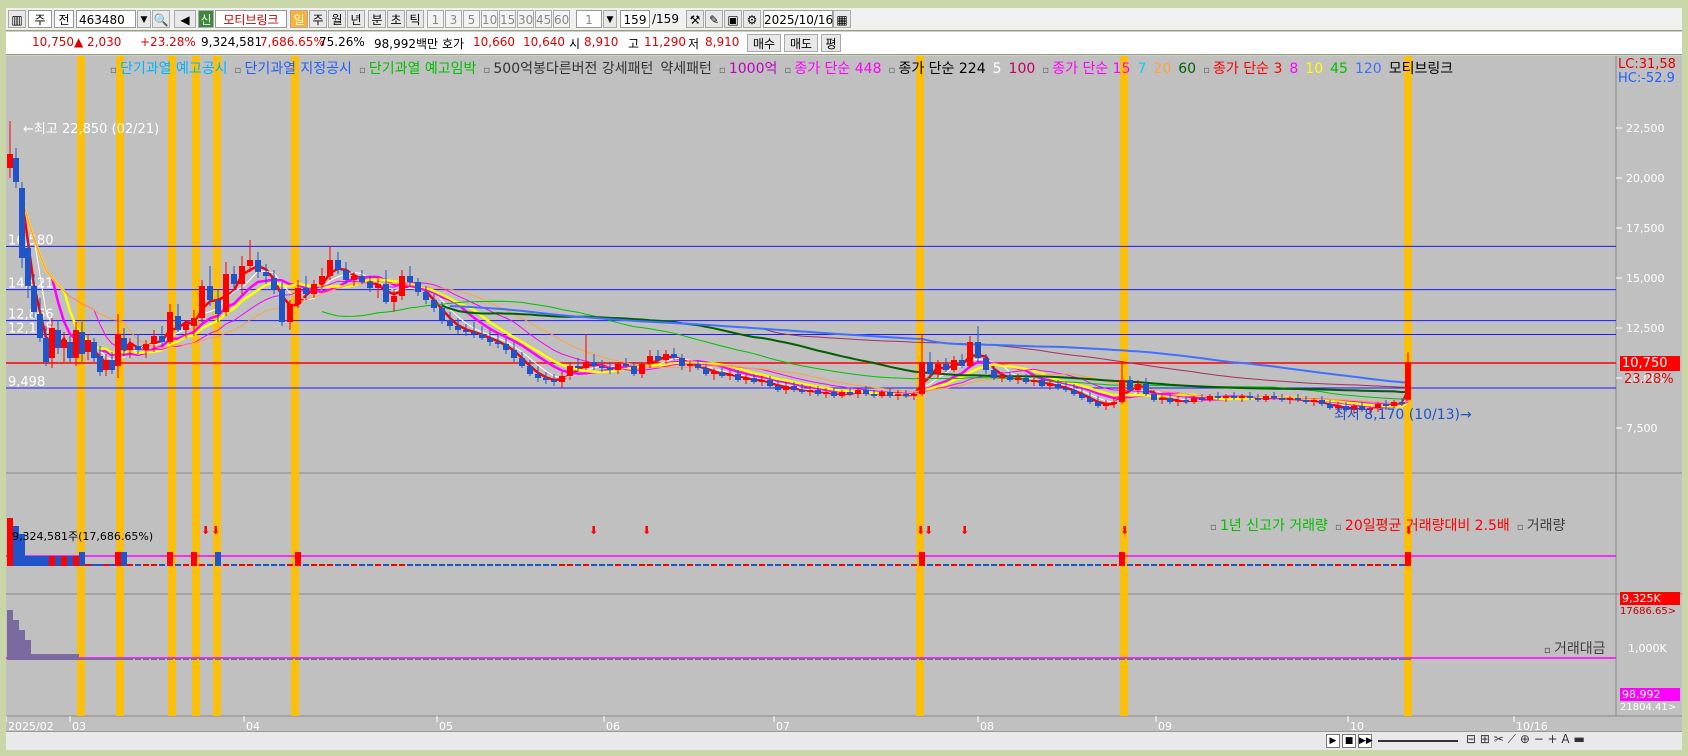 The image size is (1688, 756). I want to click on scope-select: 전, so click(64, 19).